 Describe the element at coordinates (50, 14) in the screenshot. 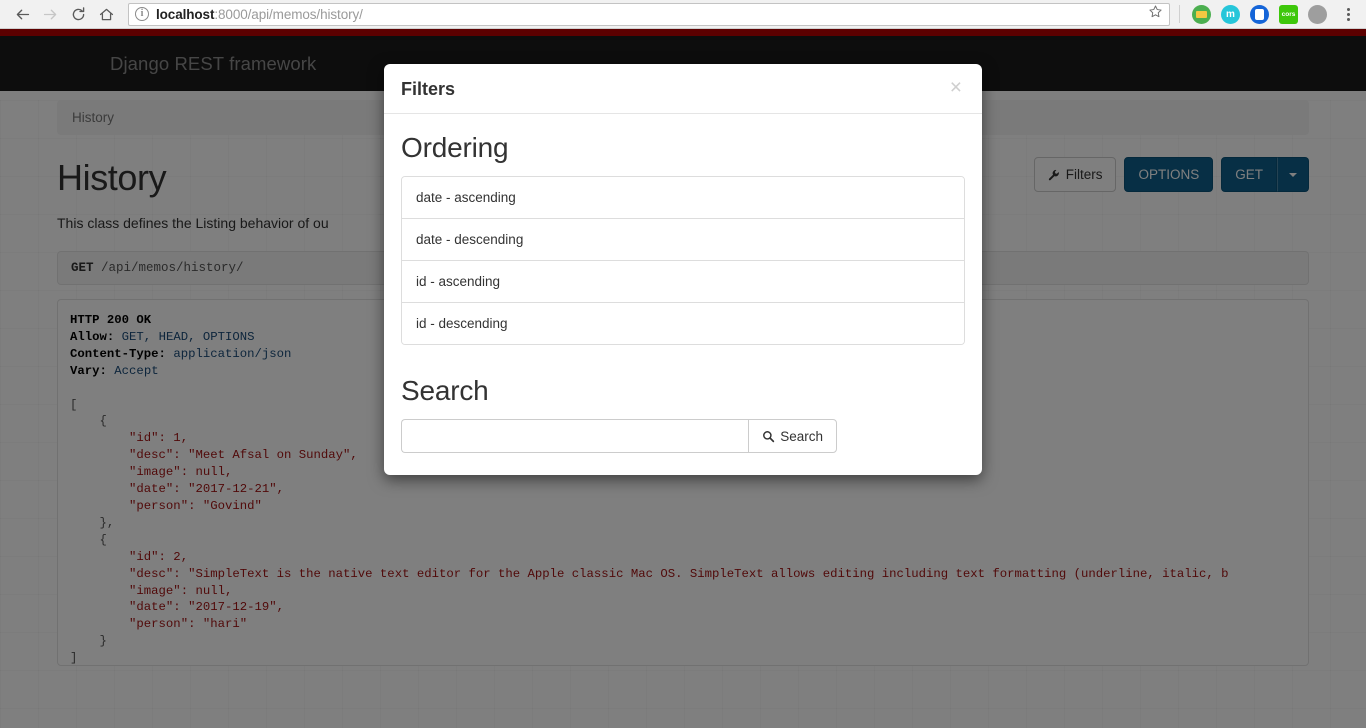

I see `forward-icon` at that location.